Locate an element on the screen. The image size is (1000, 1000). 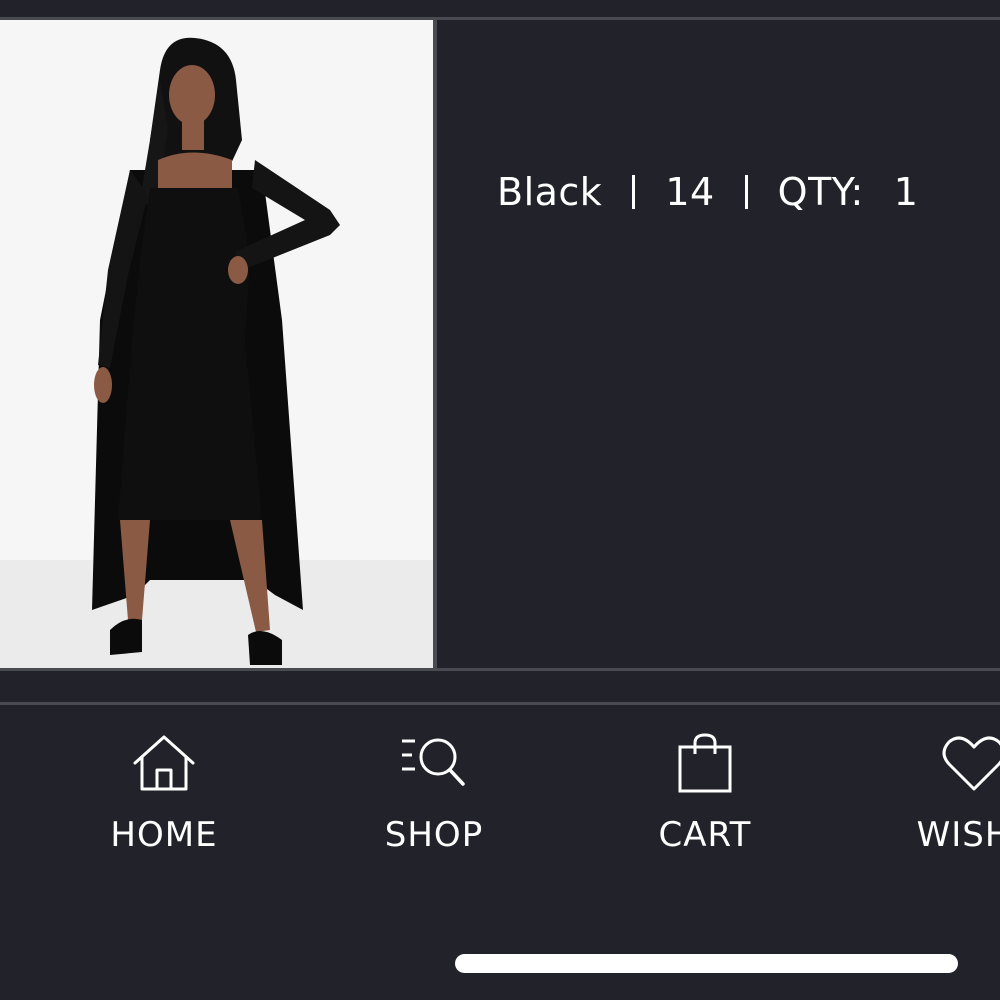
search-icon is located at coordinates (433, 762).